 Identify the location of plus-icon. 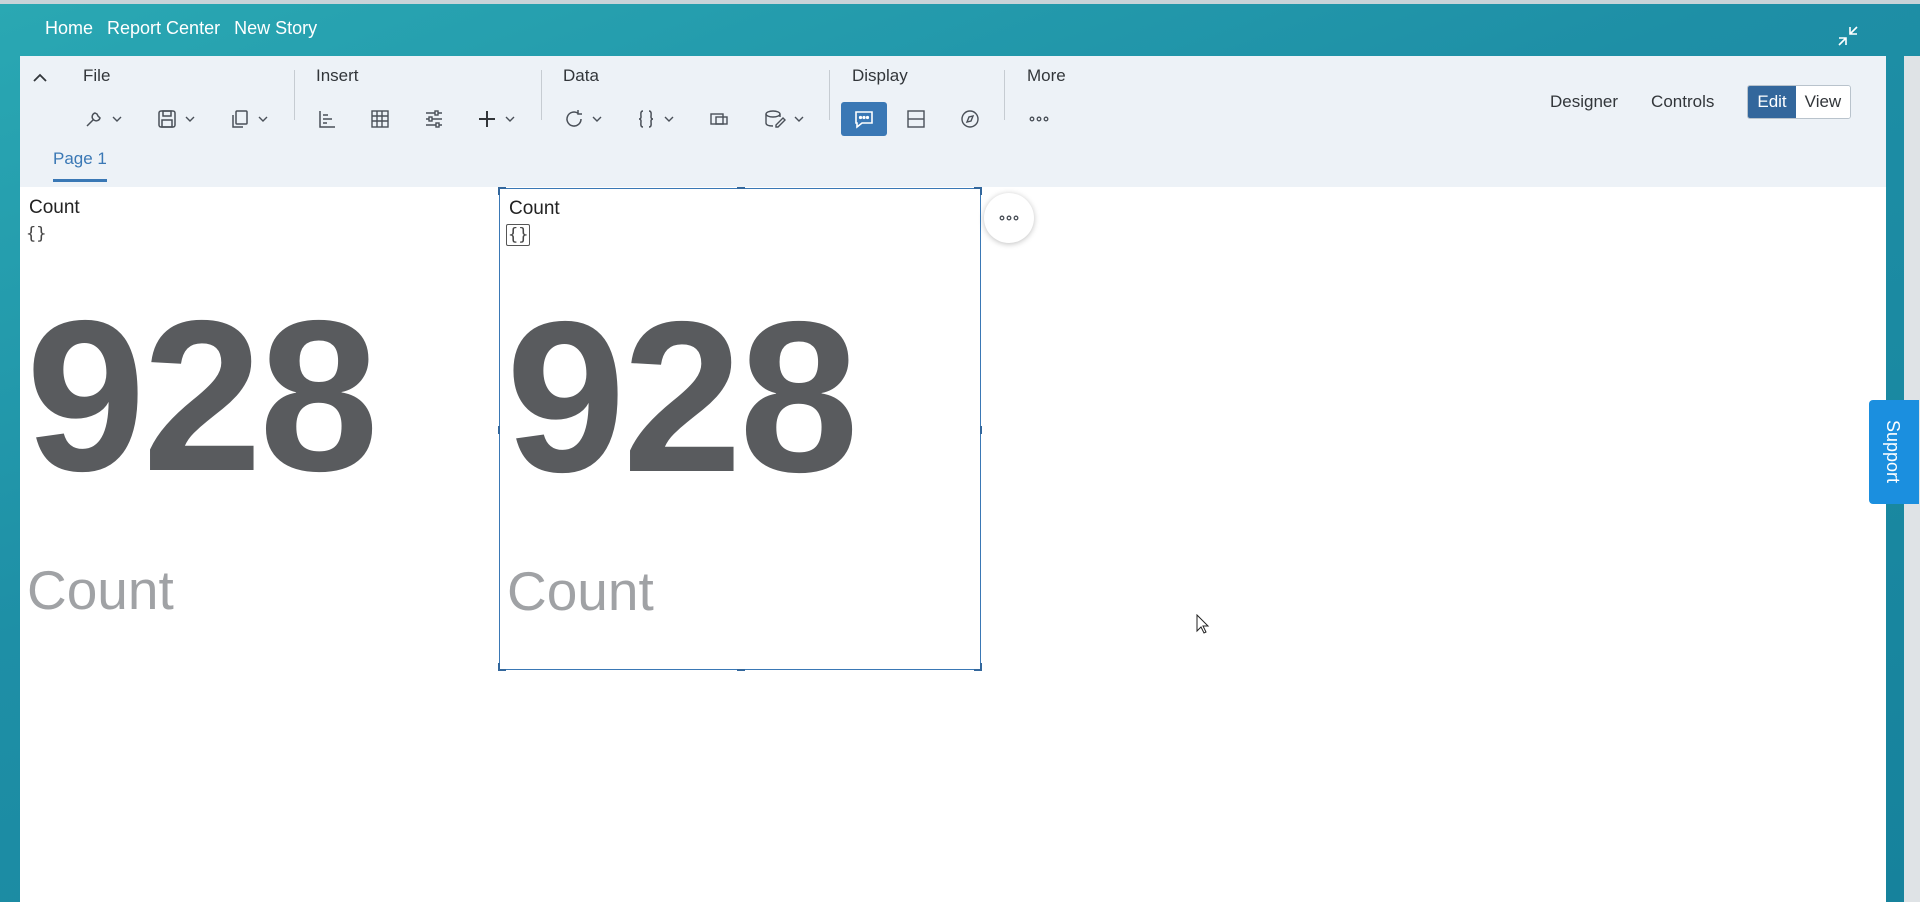
(487, 119).